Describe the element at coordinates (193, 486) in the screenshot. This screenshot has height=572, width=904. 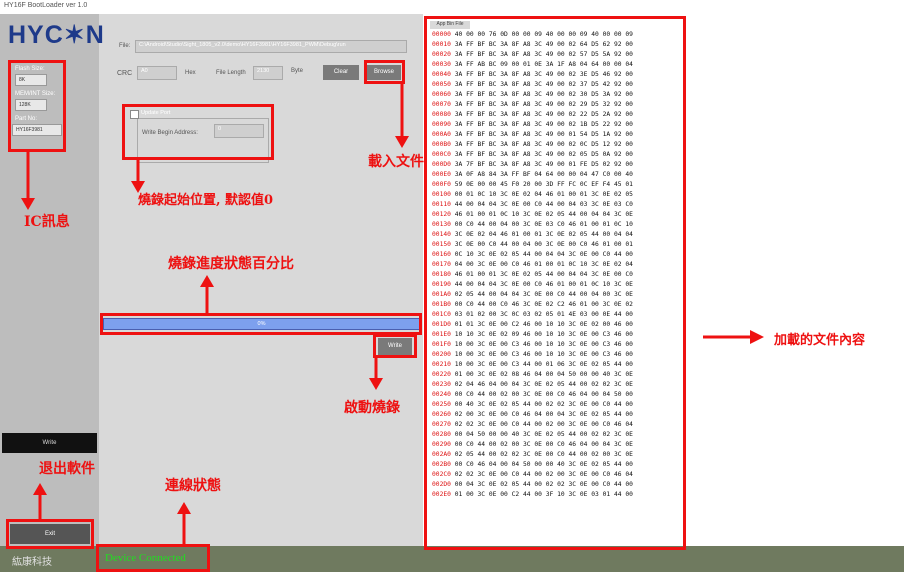
I see `annotation-connection-status: 連線狀態` at that location.